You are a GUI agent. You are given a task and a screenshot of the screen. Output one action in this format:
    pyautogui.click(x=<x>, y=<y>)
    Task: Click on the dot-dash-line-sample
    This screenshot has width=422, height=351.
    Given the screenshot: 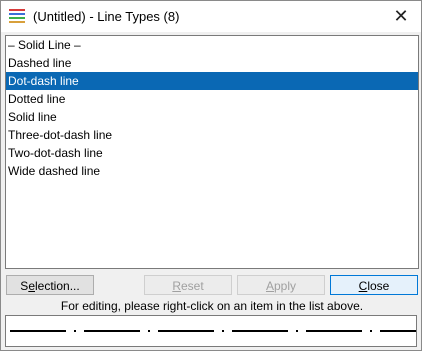 What is the action you would take?
    pyautogui.click(x=213, y=331)
    